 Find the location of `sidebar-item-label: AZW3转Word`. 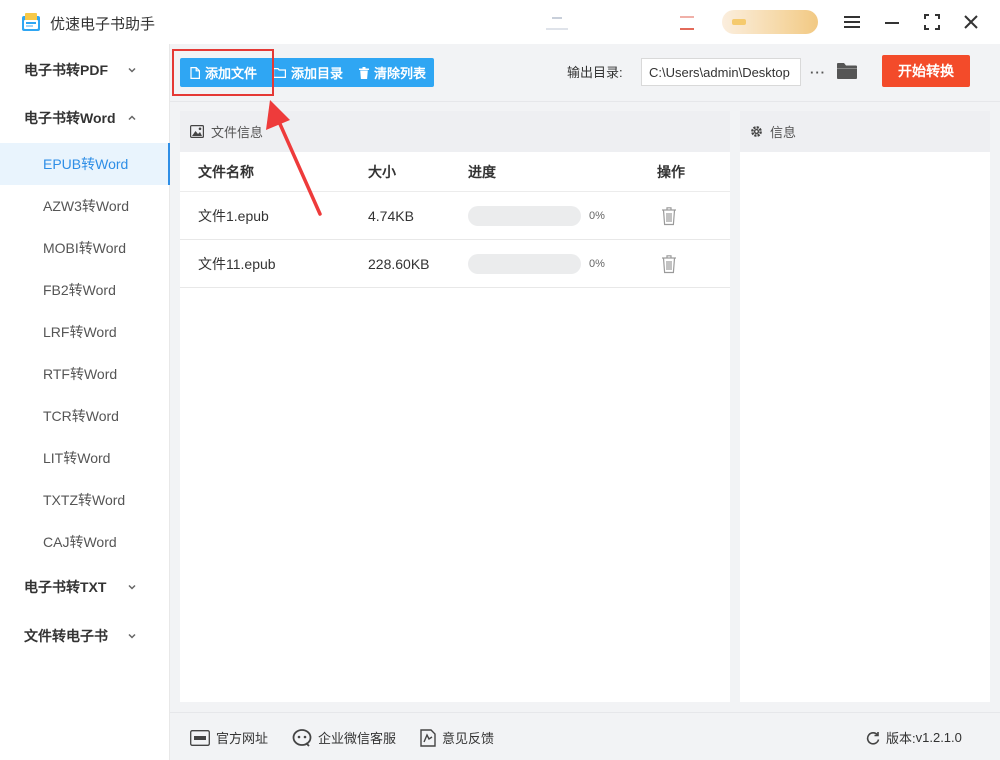

sidebar-item-label: AZW3转Word is located at coordinates (86, 206).